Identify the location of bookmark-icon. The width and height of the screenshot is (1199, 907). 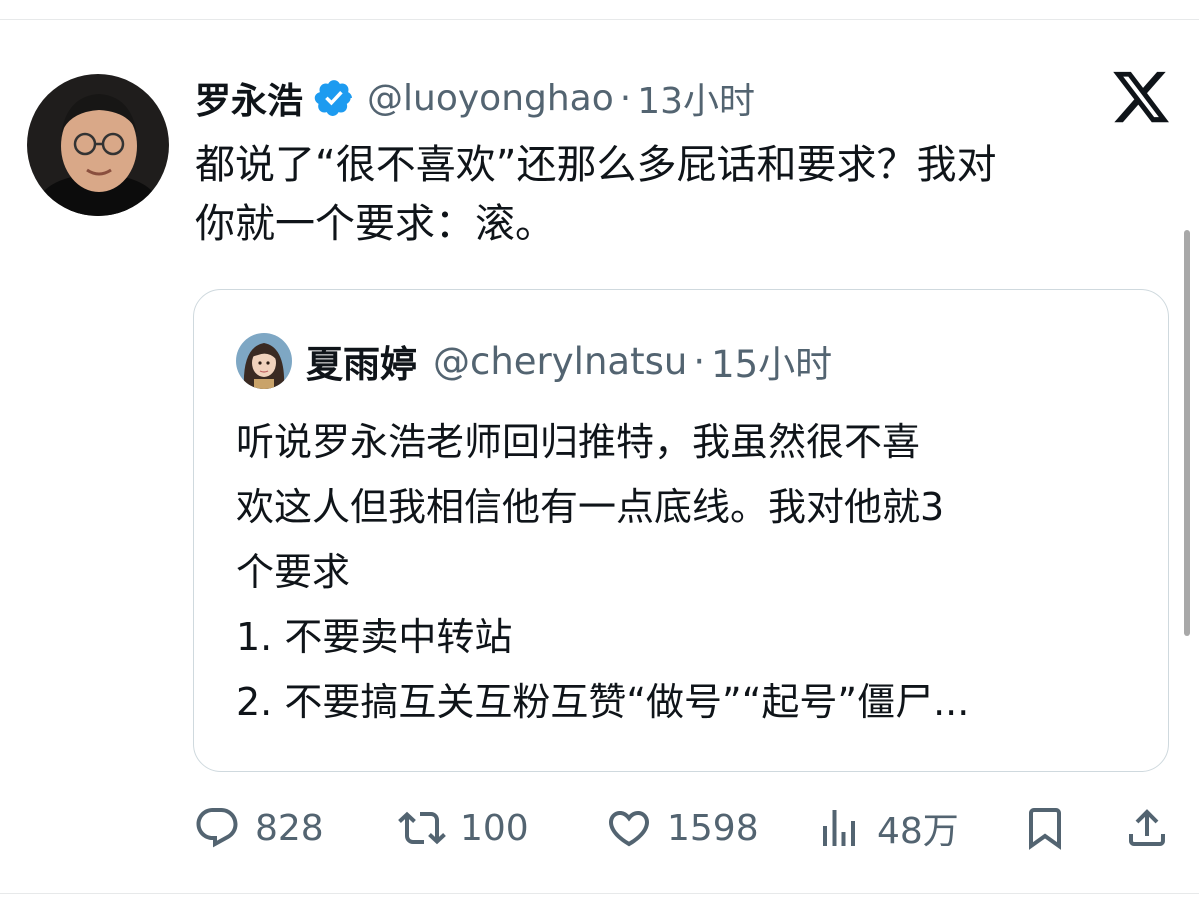
(1045, 829).